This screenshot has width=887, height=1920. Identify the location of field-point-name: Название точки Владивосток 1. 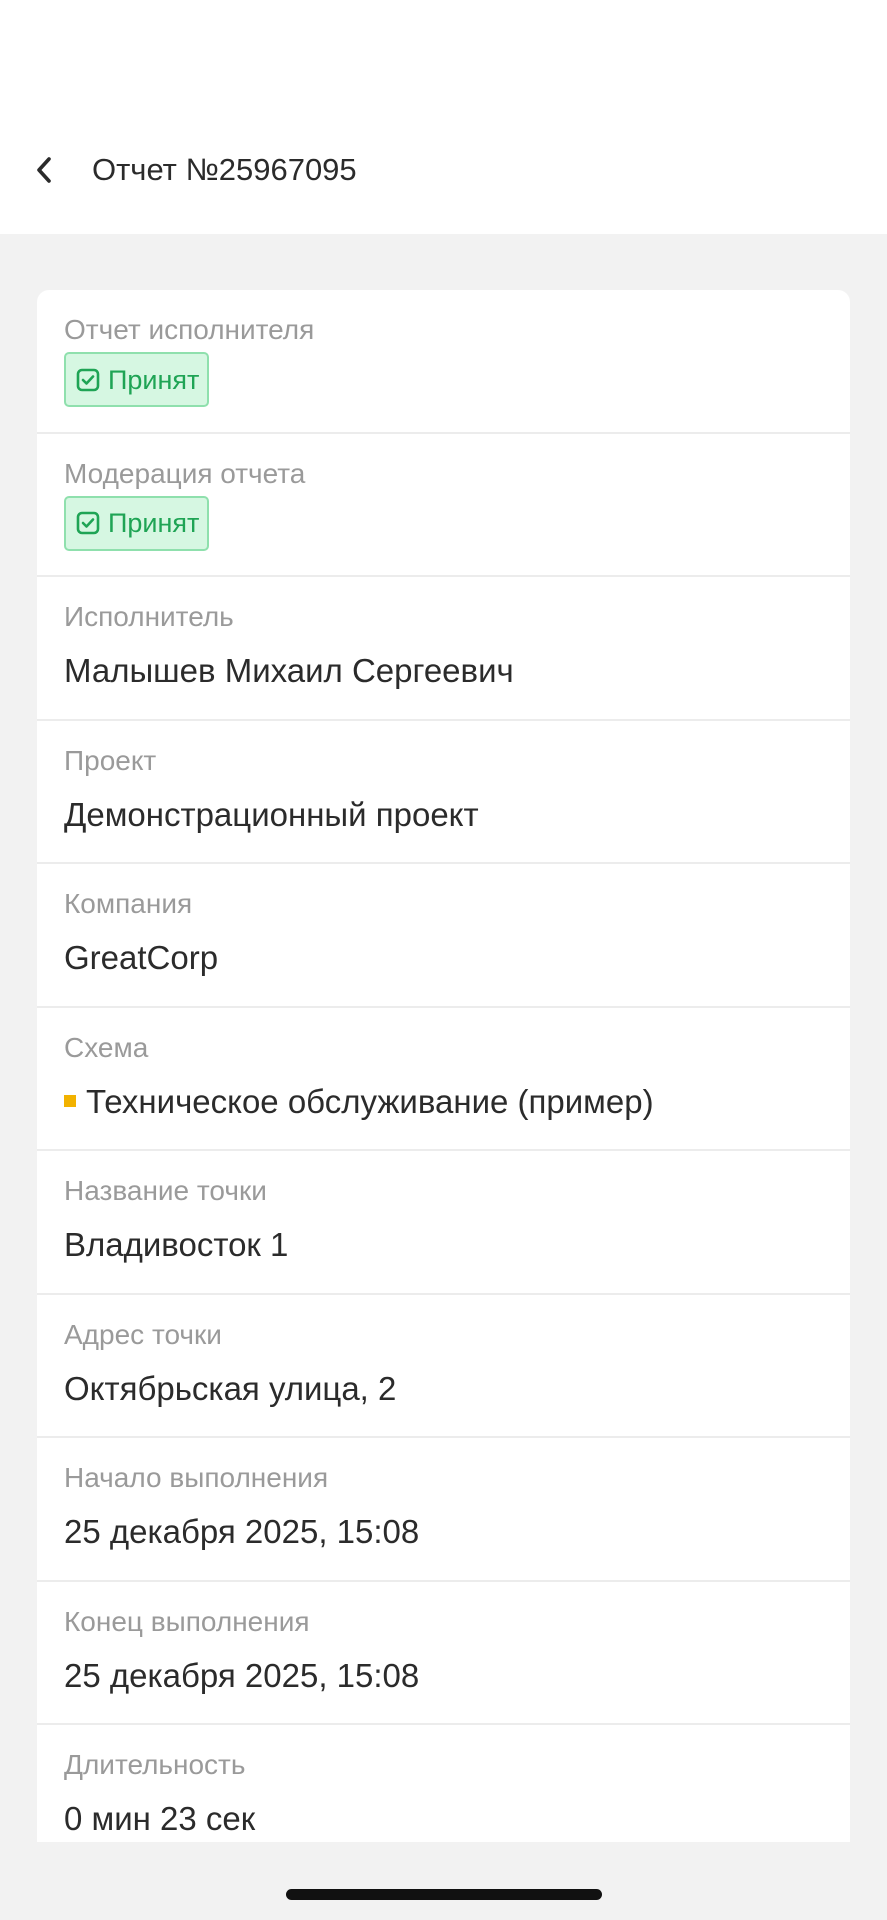
(443, 1223).